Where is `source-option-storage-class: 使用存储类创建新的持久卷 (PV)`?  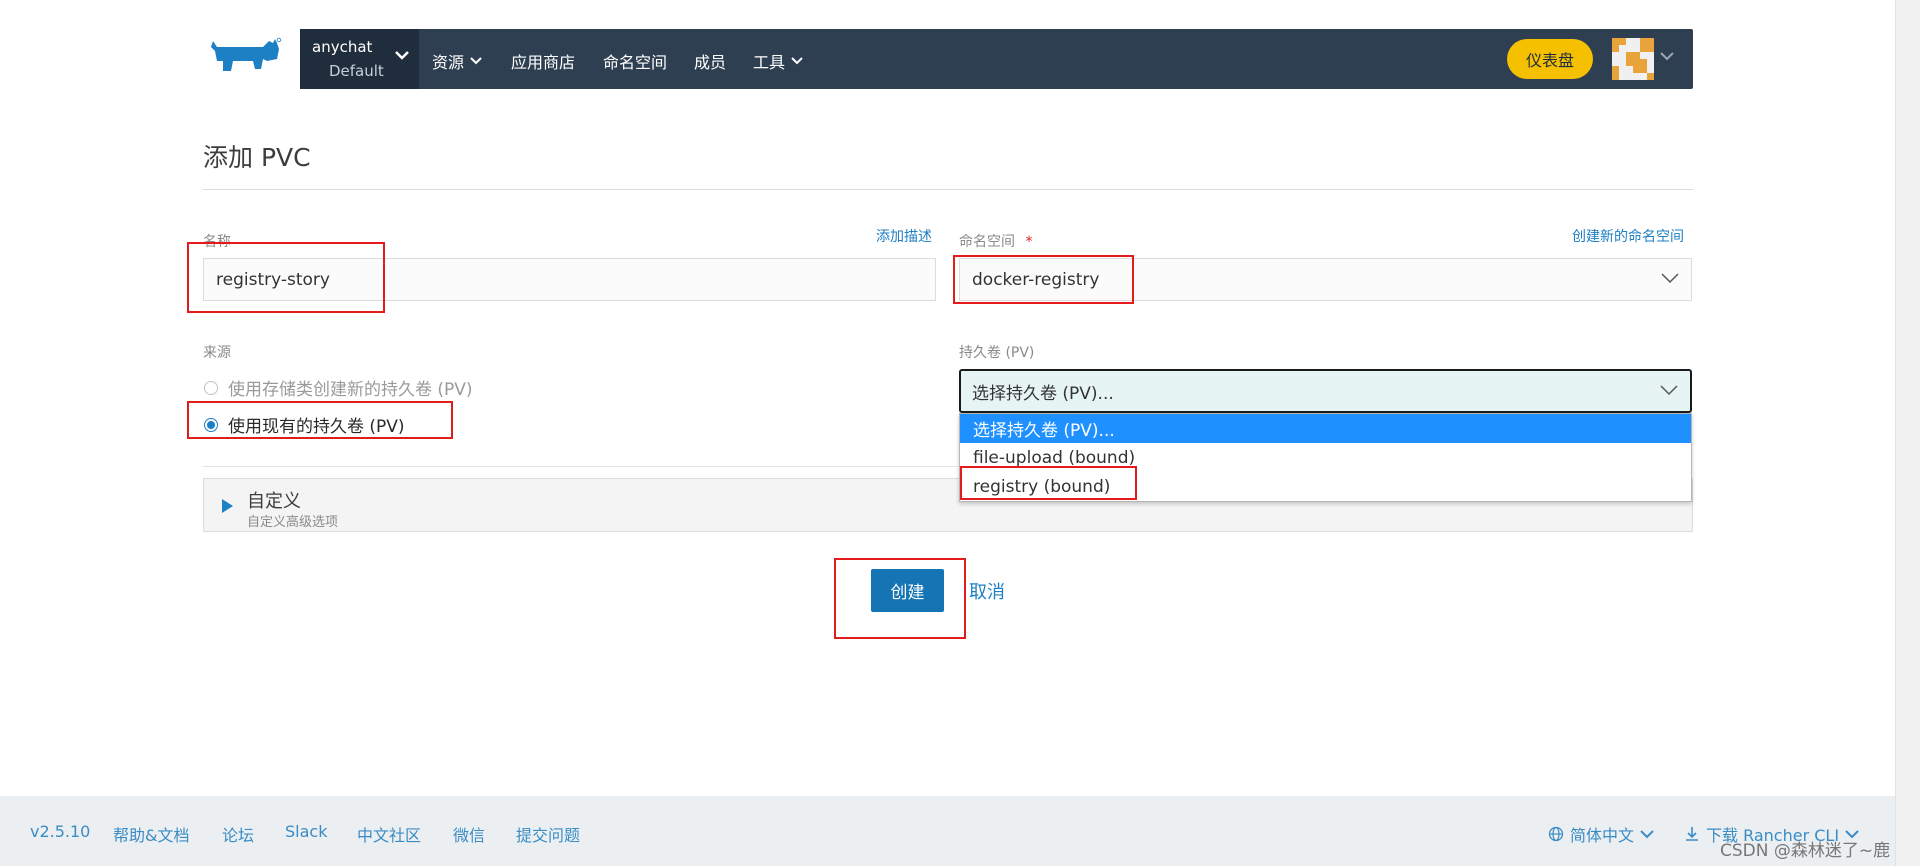
source-option-storage-class: 使用存储类创建新的持久卷 (PV) is located at coordinates (338, 387).